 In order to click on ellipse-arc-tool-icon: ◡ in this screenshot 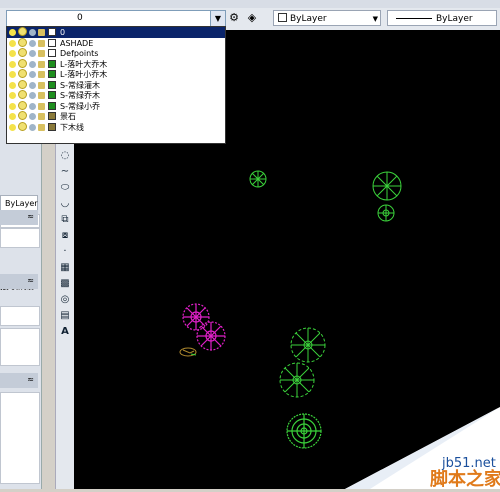, I will do `click(65, 204)`.